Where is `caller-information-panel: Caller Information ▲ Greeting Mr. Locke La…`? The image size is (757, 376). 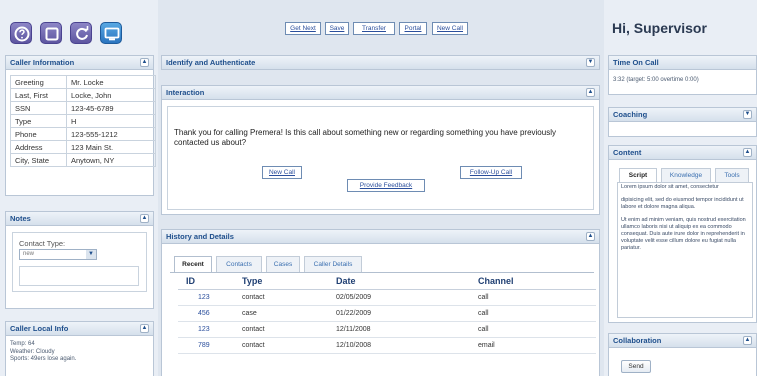
caller-information-panel: Caller Information ▲ Greeting Mr. Locke La… is located at coordinates (80, 125).